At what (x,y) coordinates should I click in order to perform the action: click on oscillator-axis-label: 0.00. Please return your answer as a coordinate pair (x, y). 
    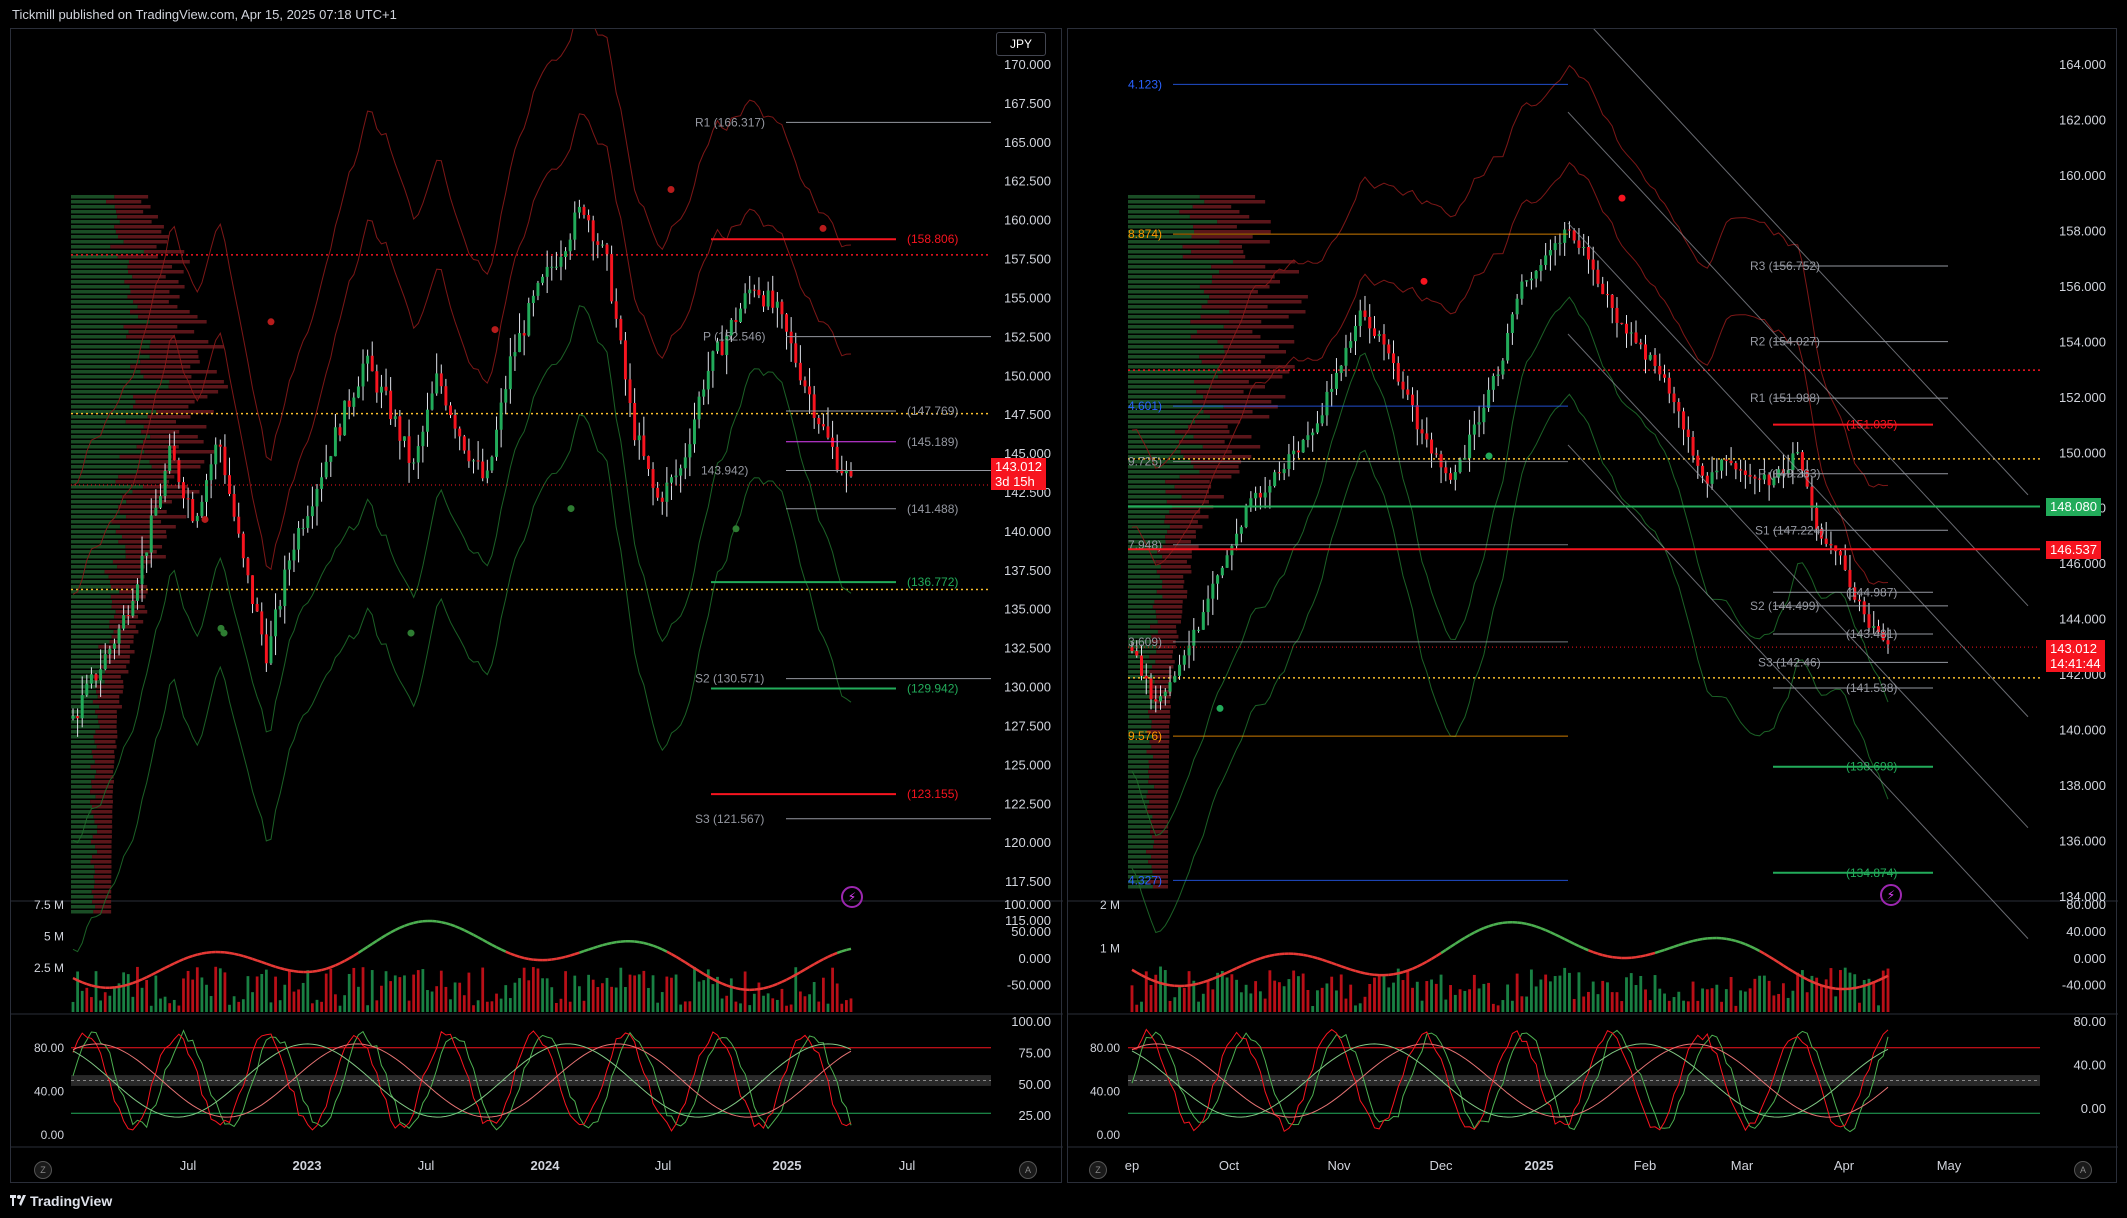
    Looking at the image, I should click on (53, 1135).